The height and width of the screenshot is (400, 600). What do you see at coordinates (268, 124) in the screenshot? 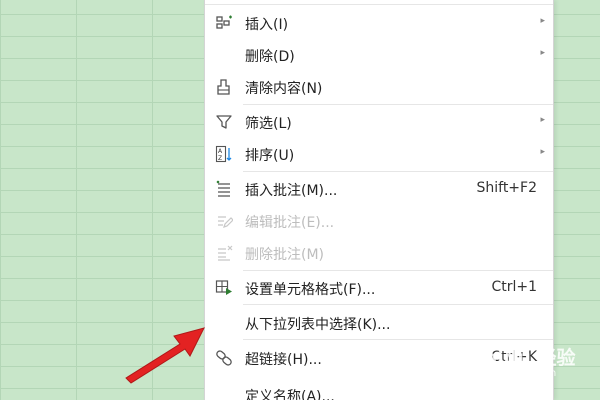
I see `menu-item-label: 筛选(L)` at bounding box center [268, 124].